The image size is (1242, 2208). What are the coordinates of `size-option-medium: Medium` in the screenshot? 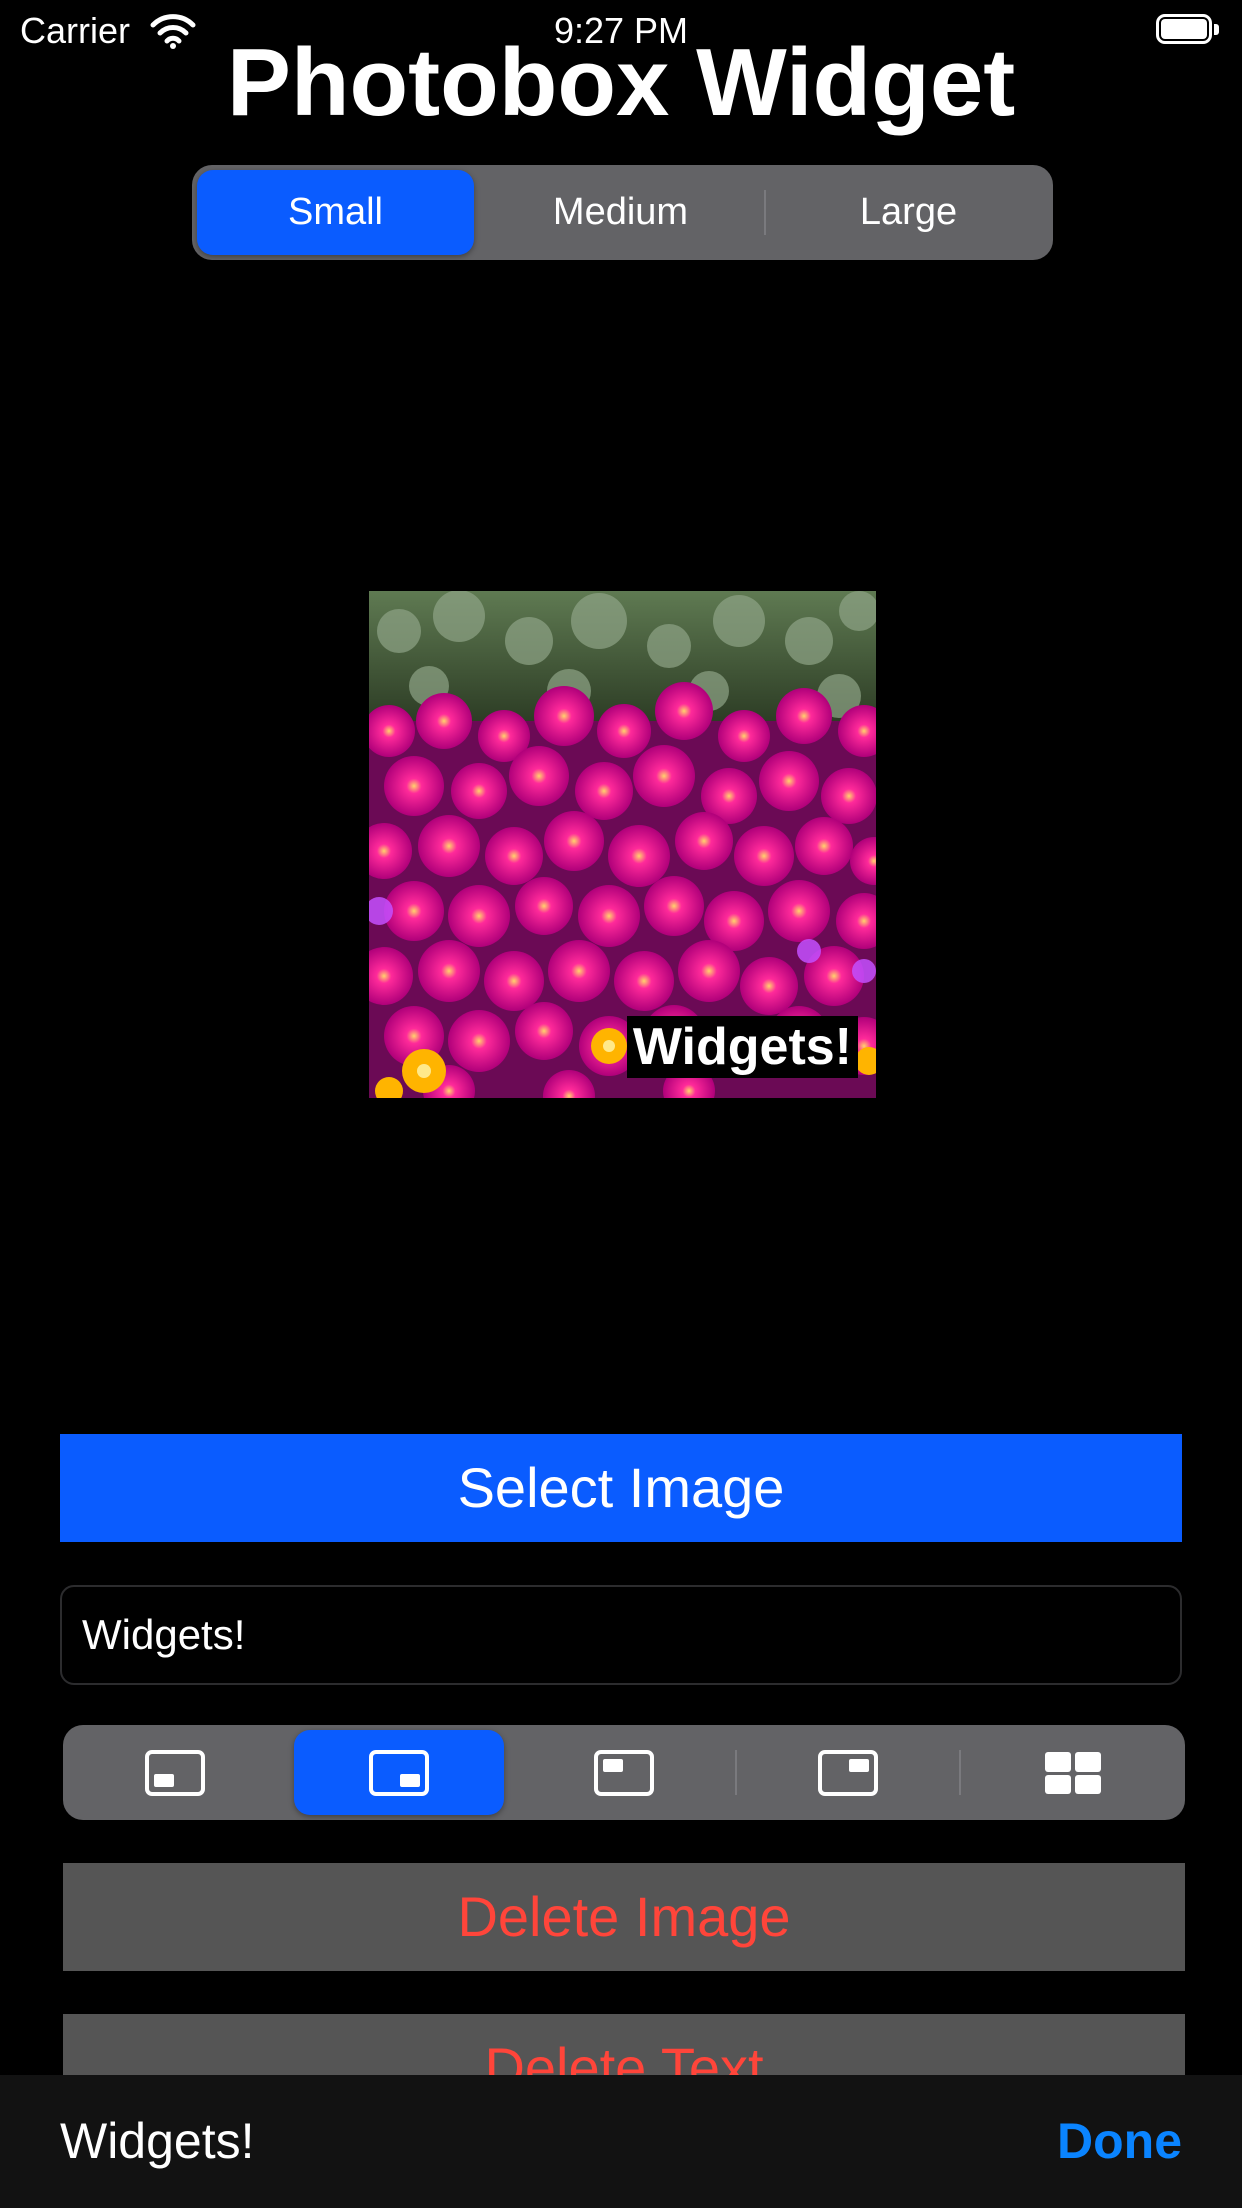 It's located at (620, 212).